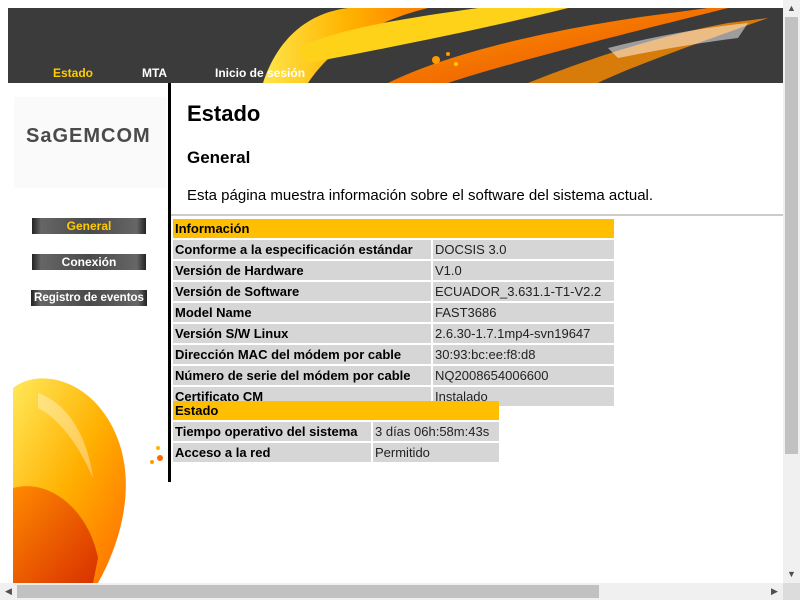 The height and width of the screenshot is (600, 800). What do you see at coordinates (791, 8) in the screenshot?
I see `scroll-up-icon: ▲` at bounding box center [791, 8].